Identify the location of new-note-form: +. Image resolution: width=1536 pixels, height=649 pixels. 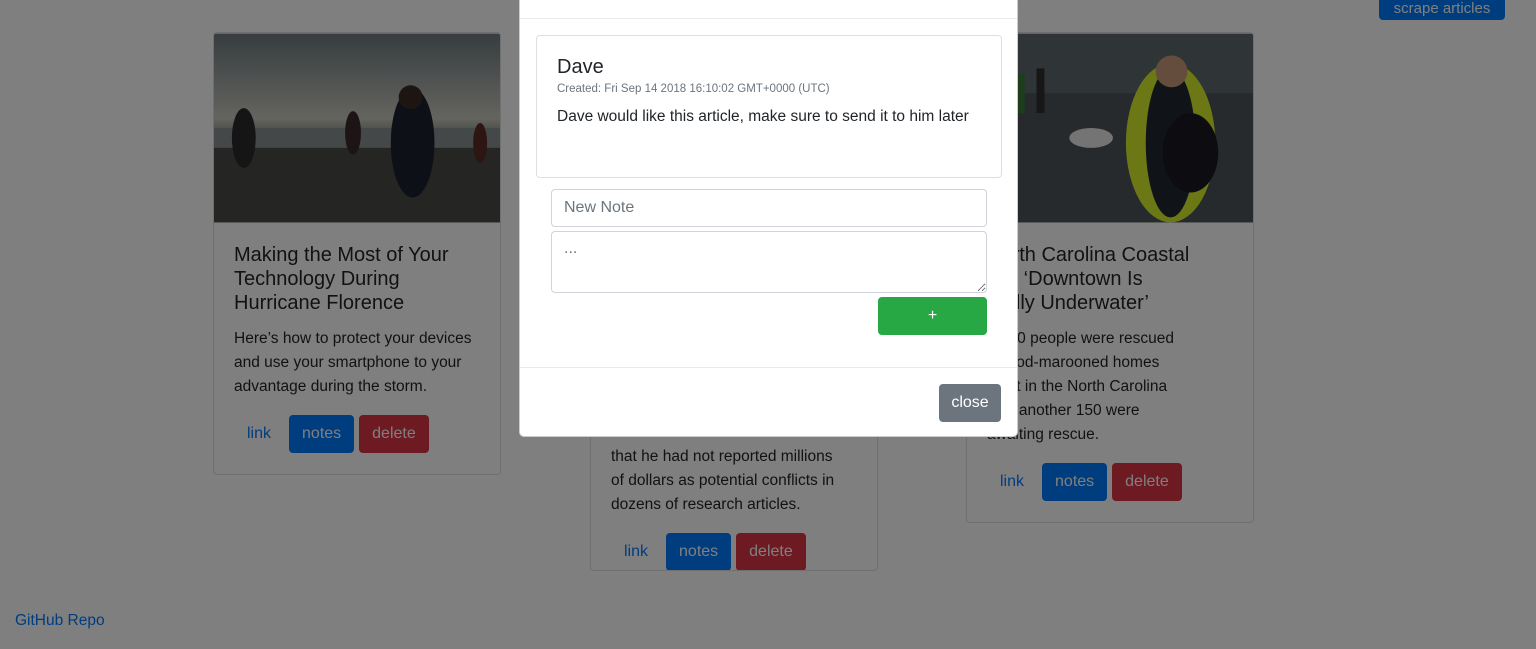
(769, 262).